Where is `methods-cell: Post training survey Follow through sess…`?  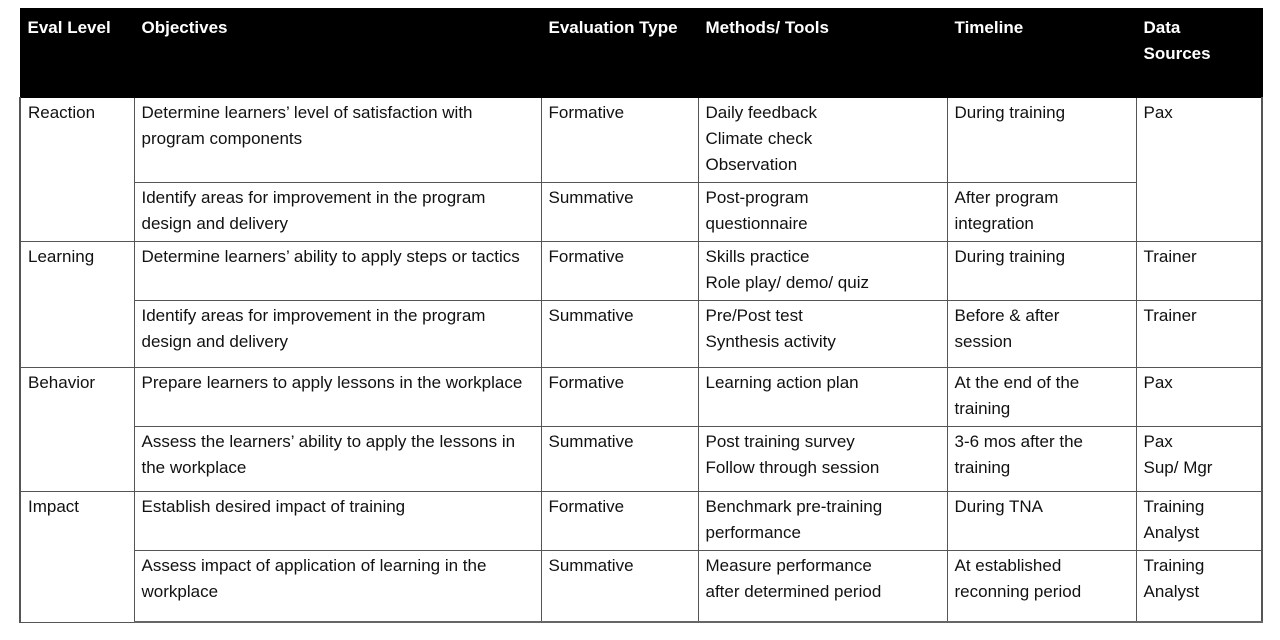
methods-cell: Post training survey Follow through sess… is located at coordinates (822, 459).